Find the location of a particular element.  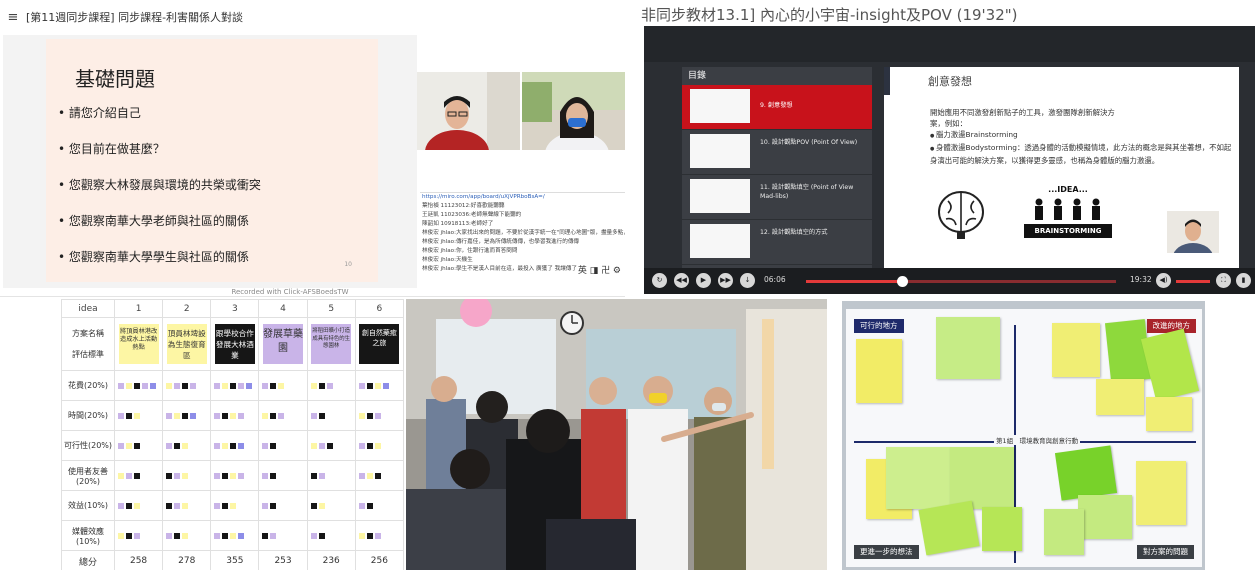

criteria-row: 時間(20%) is located at coordinates (232, 415).